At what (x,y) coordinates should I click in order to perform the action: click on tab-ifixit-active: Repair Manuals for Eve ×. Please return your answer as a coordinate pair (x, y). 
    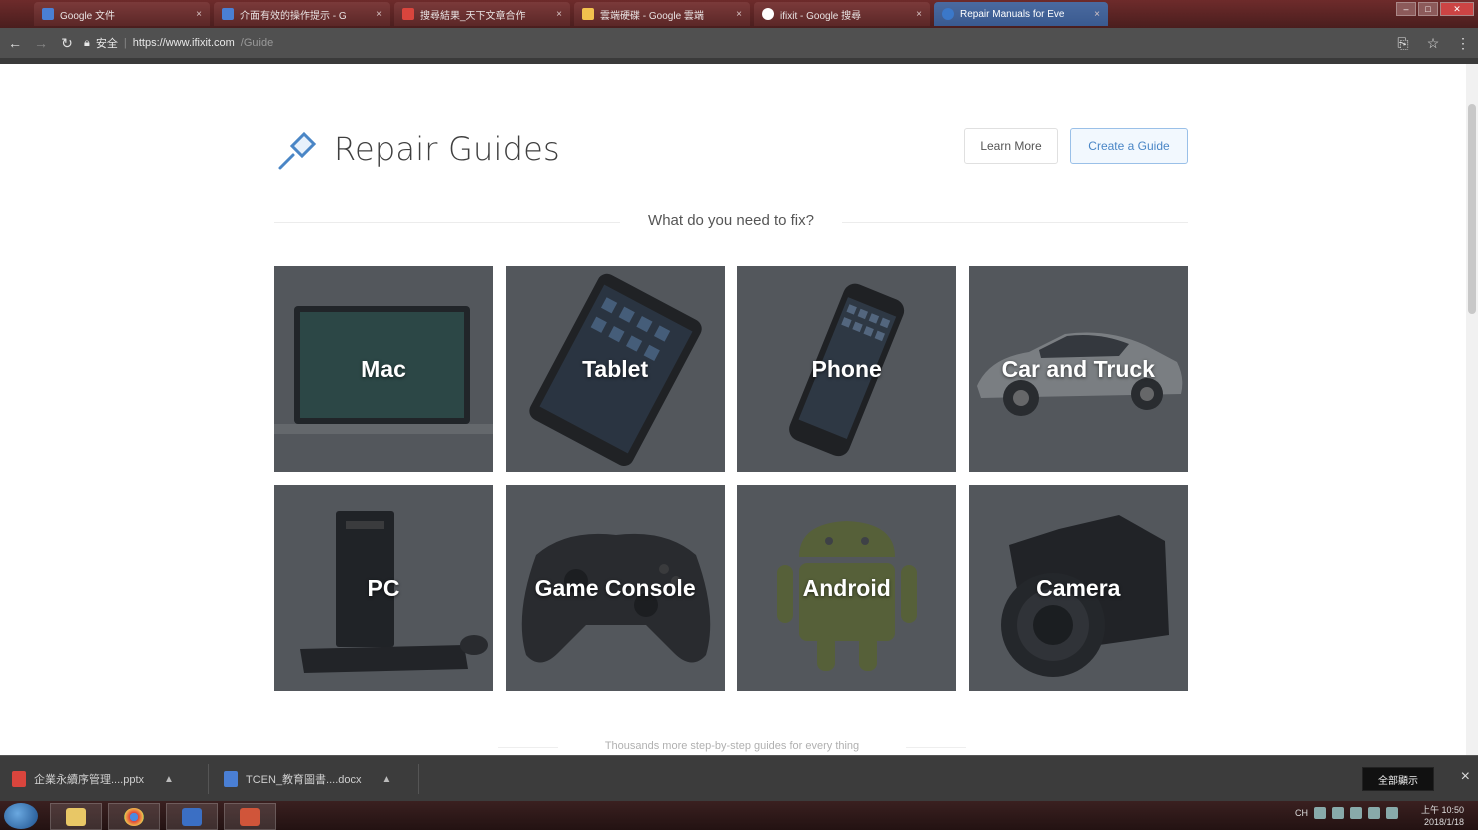
    Looking at the image, I should click on (1021, 14).